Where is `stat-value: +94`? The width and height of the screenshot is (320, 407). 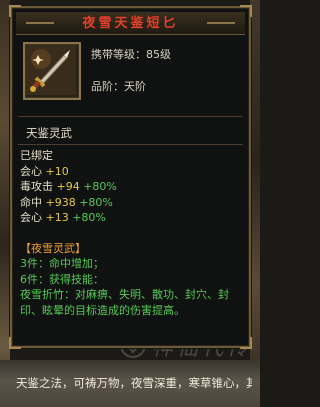
stat-value: +94 is located at coordinates (68, 186).